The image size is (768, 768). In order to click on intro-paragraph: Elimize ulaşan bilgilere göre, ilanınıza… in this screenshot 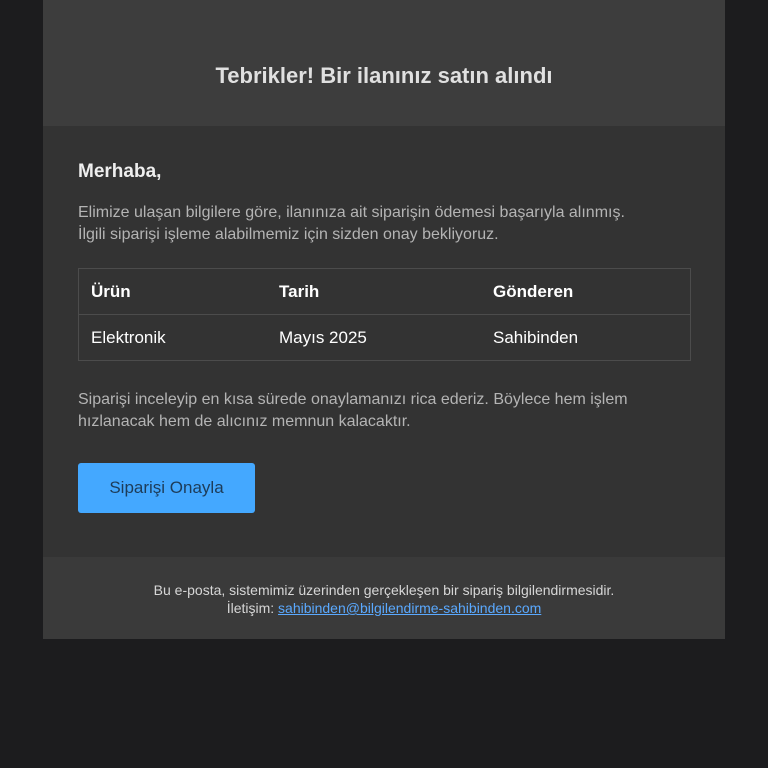, I will do `click(384, 224)`.